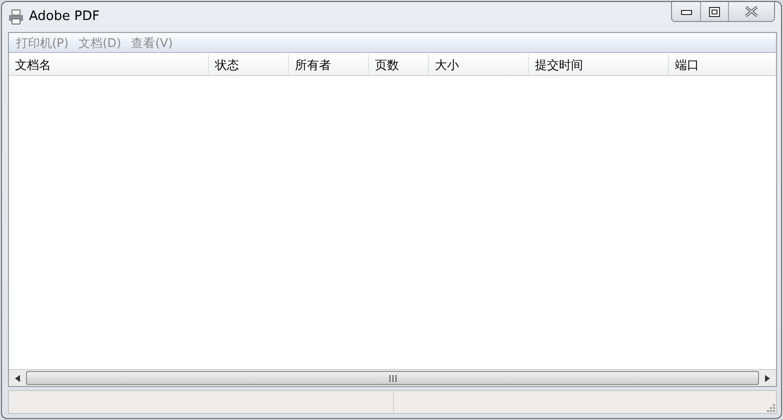 The height and width of the screenshot is (420, 783). I want to click on column-header: 端口, so click(724, 64).